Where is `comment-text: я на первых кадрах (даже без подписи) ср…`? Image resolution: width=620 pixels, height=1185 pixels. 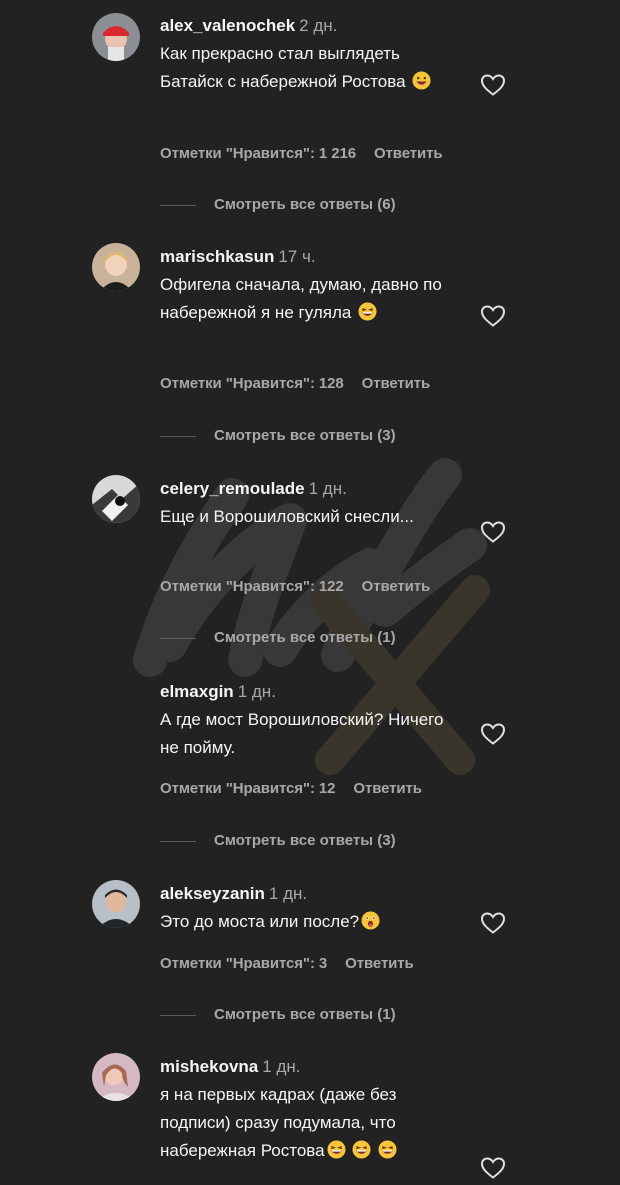
comment-text: я на первых кадрах (даже без подписи) ср… is located at coordinates (278, 1122).